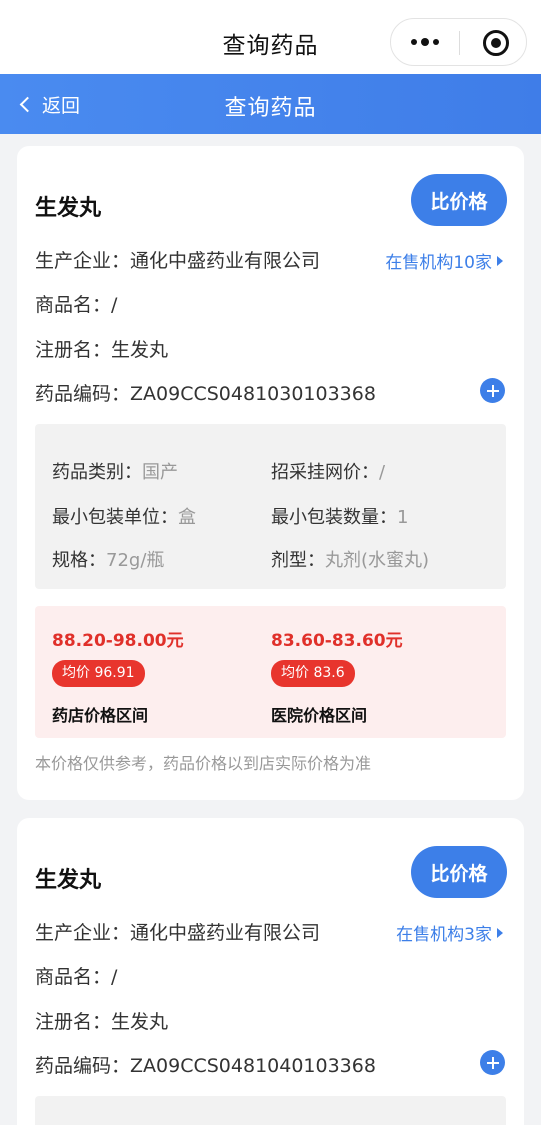 The width and height of the screenshot is (541, 1125). I want to click on institutions-label: 在售机构3家, so click(444, 935).